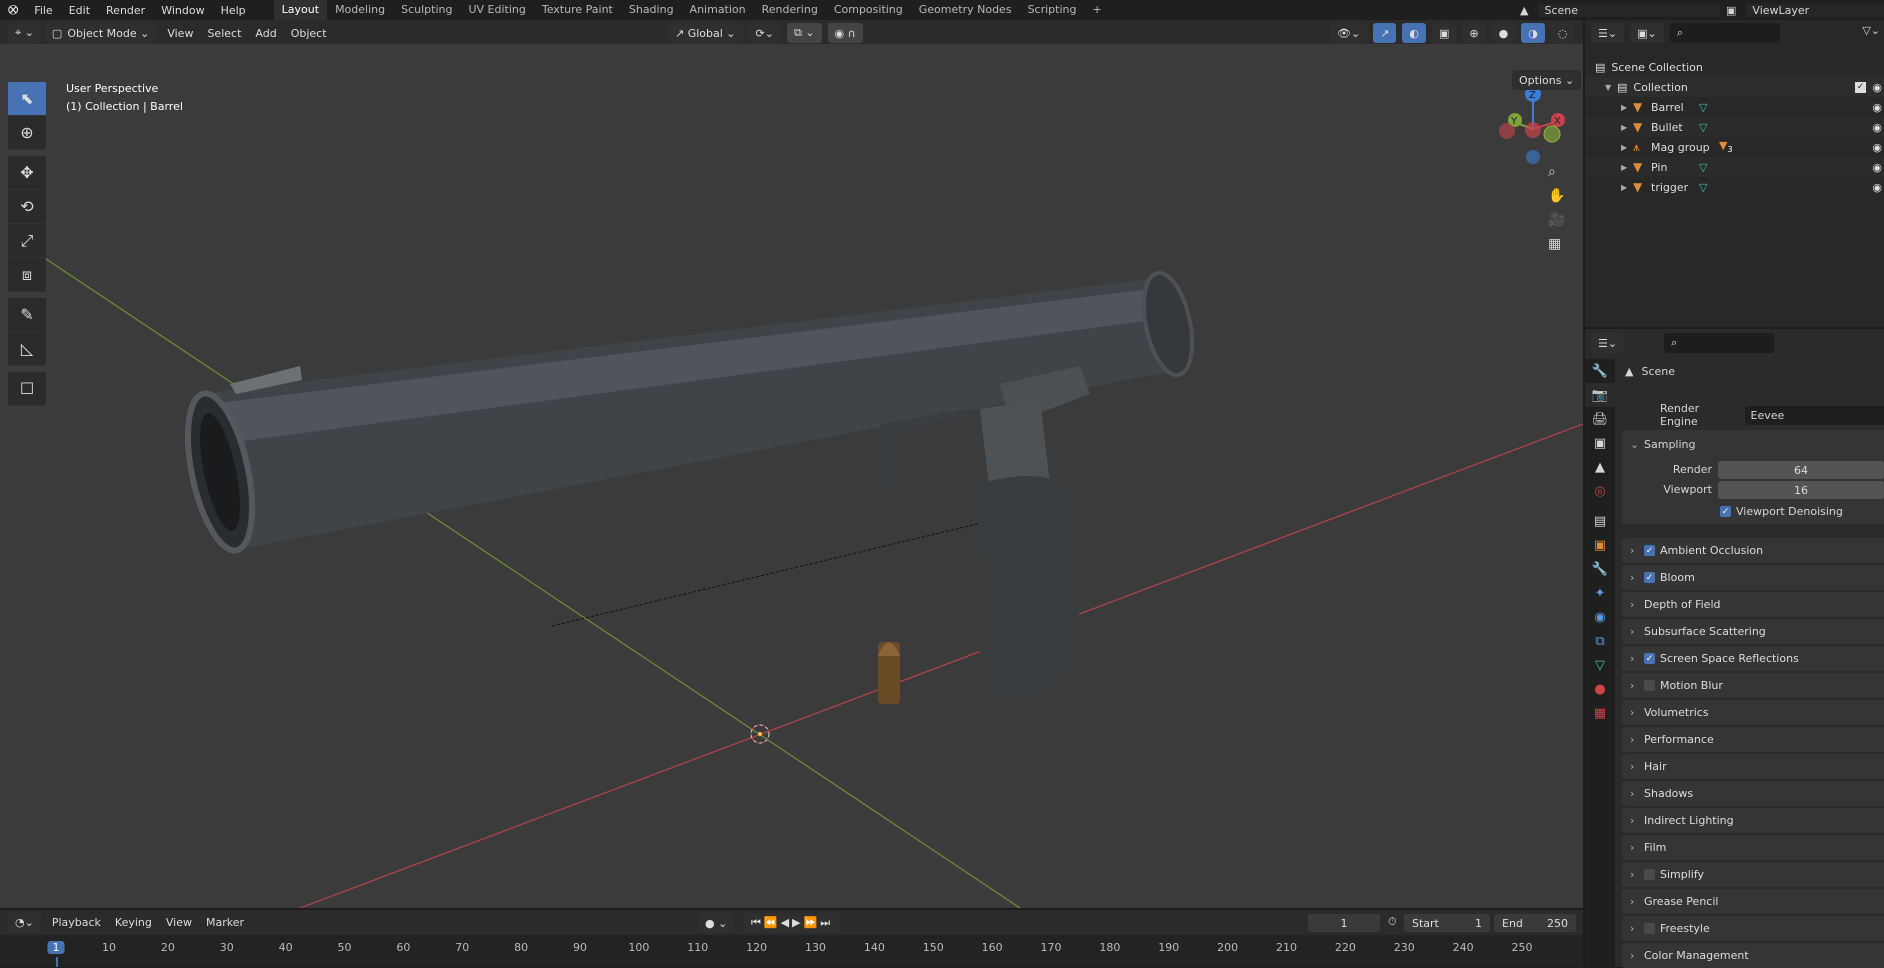 Image resolution: width=1884 pixels, height=968 pixels. Describe the element at coordinates (1753, 658) in the screenshot. I see `panel-screen-space-reflections: ›✓Screen Space Reflections` at that location.